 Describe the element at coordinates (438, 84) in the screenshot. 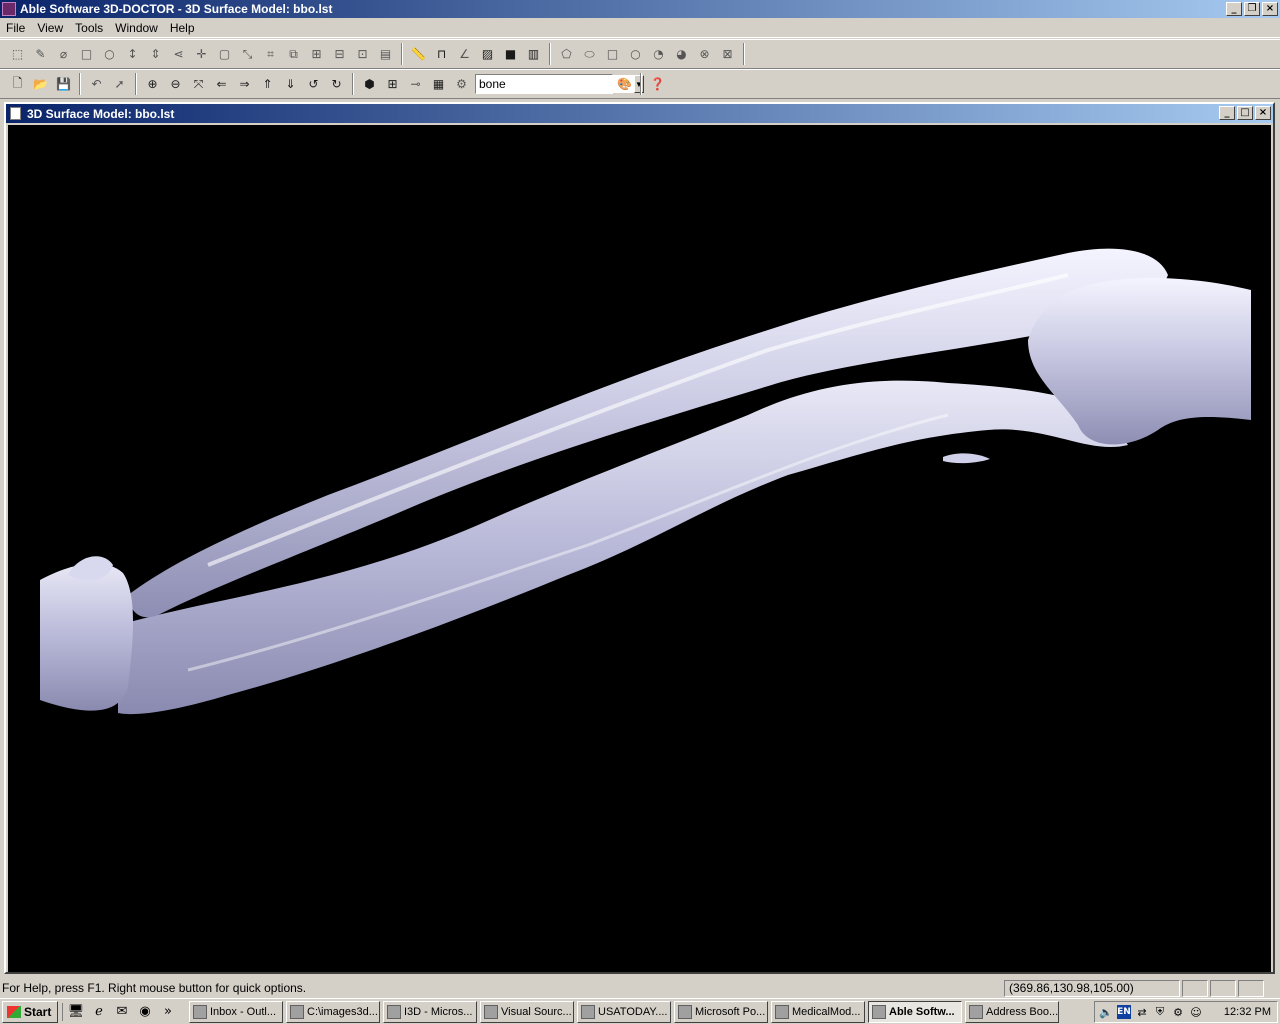

I see `volume-icon: ▦` at that location.